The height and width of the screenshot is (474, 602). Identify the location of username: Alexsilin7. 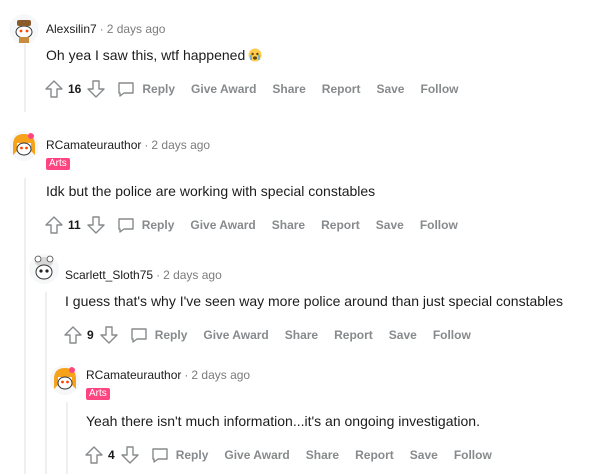
(71, 29).